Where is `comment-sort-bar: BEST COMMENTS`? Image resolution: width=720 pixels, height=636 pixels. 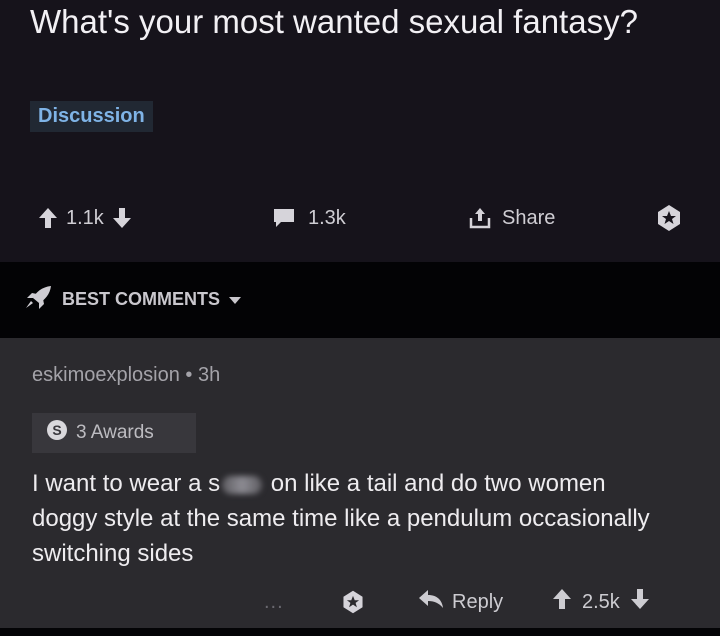
comment-sort-bar: BEST COMMENTS is located at coordinates (360, 300).